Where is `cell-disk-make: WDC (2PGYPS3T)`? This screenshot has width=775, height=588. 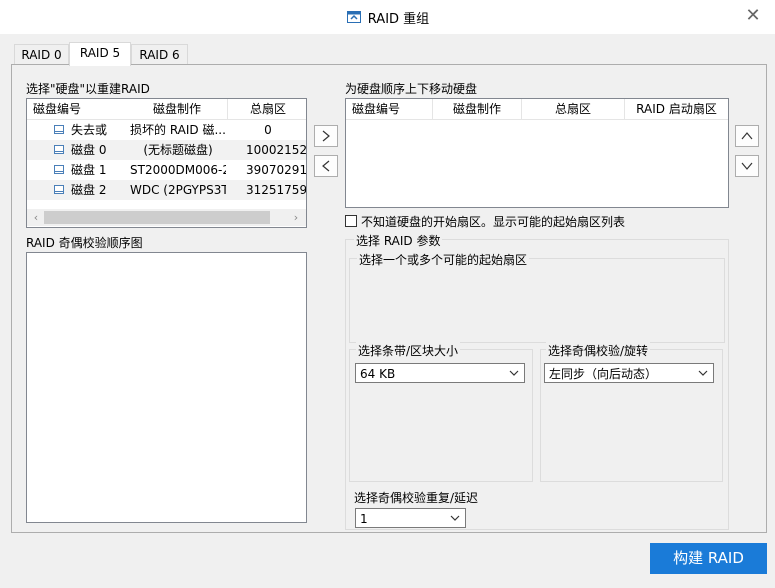
cell-disk-make: WDC (2PGYPS3T) is located at coordinates (178, 190).